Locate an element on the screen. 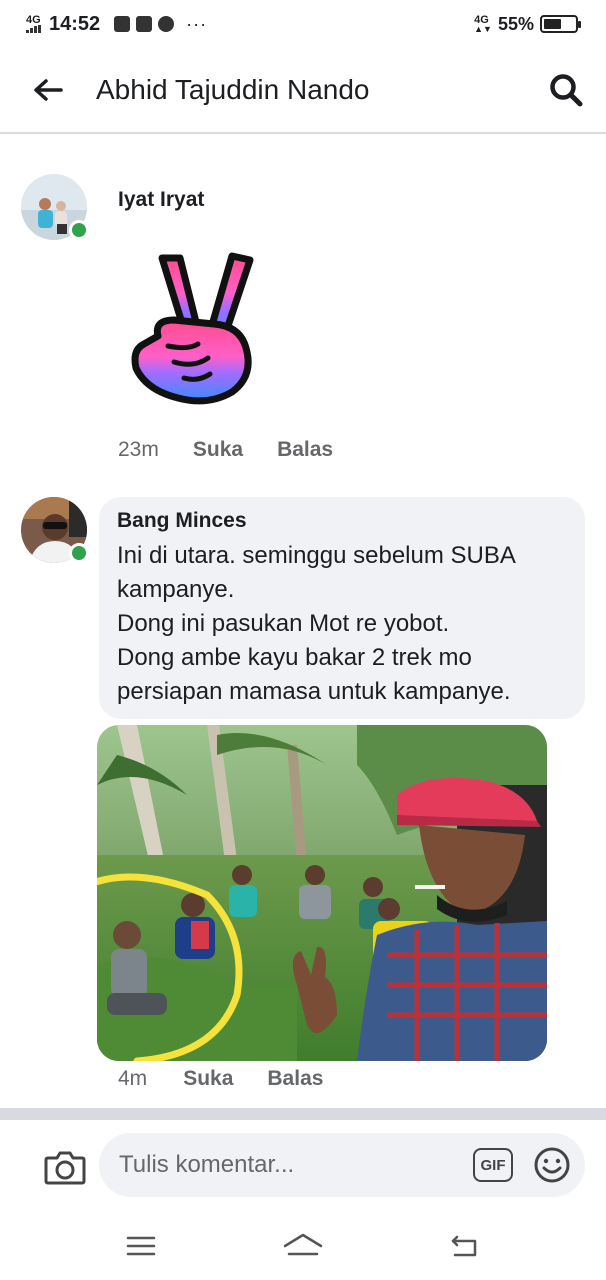 Image resolution: width=606 pixels, height=1280 pixels. camera-icon is located at coordinates (65, 1168).